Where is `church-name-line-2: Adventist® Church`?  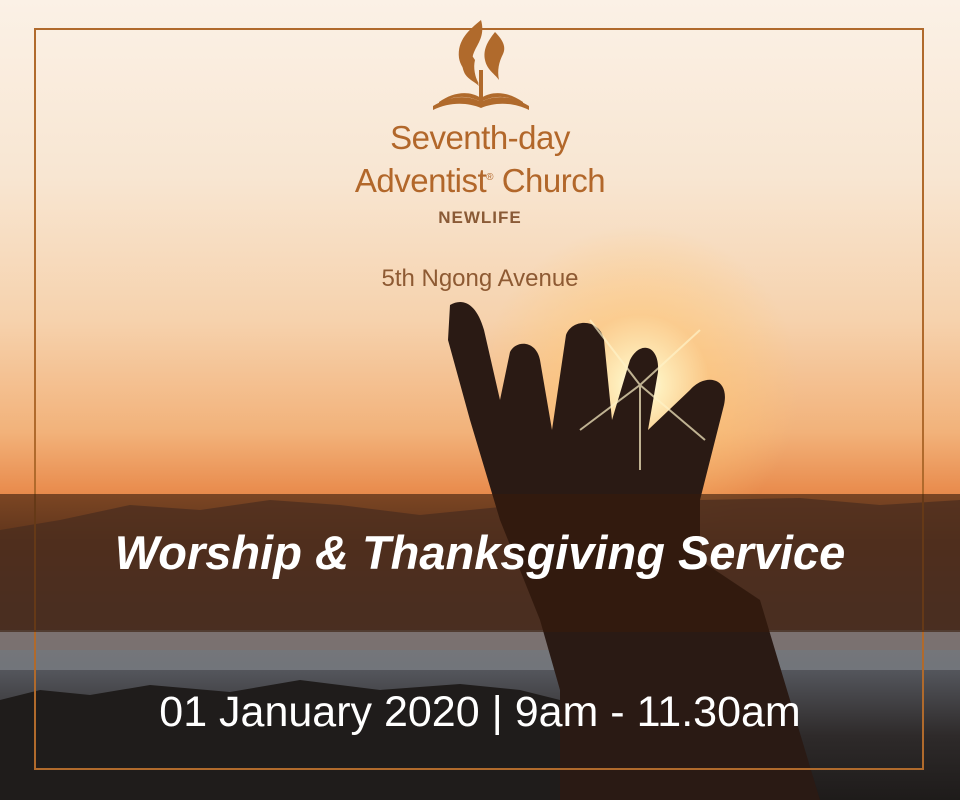 church-name-line-2: Adventist® Church is located at coordinates (480, 179).